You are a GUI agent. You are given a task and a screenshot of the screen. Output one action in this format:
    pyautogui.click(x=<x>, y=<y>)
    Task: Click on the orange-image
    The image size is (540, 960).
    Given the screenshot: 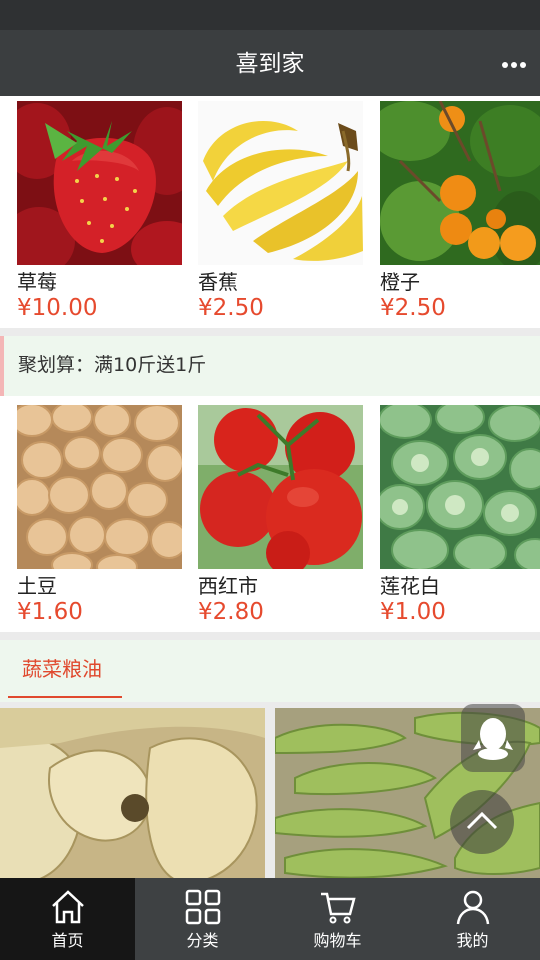 What is the action you would take?
    pyautogui.click(x=460, y=183)
    